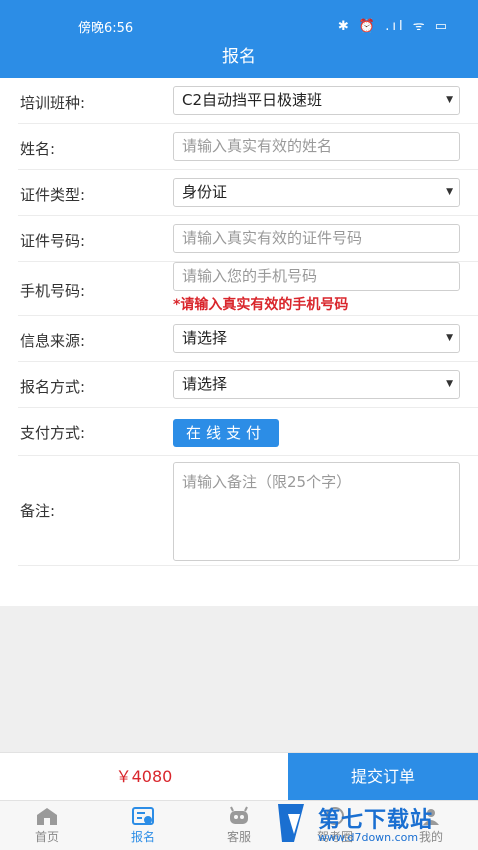  What do you see at coordinates (261, 305) in the screenshot?
I see `phone-hint: *请输入真实有效的手机号码` at bounding box center [261, 305].